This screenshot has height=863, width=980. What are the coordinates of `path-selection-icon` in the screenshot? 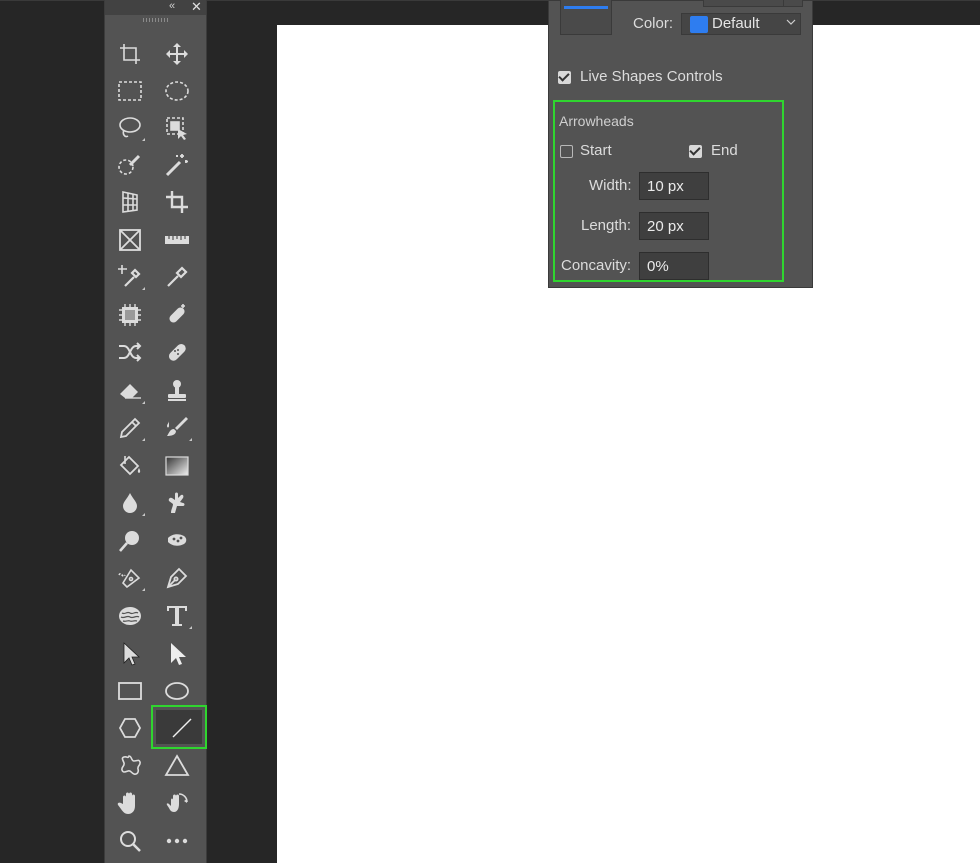 It's located at (130, 654).